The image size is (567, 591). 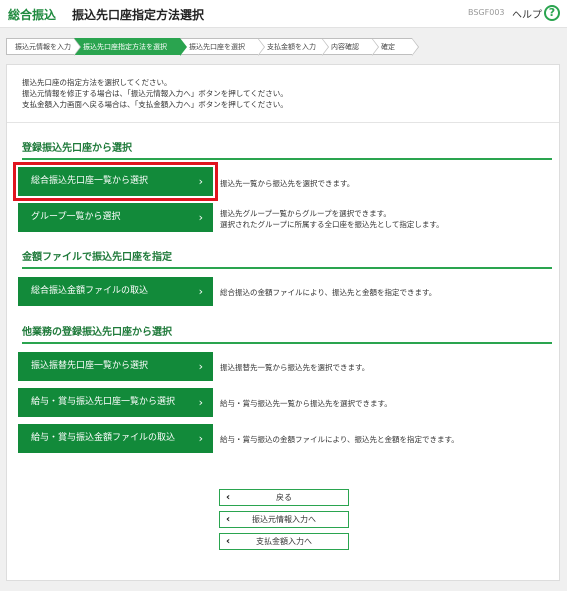 I want to click on header-bar: 総合振込 振込先口座指定方法選択 BSGF003 ヘルプ ?, so click(x=283, y=14).